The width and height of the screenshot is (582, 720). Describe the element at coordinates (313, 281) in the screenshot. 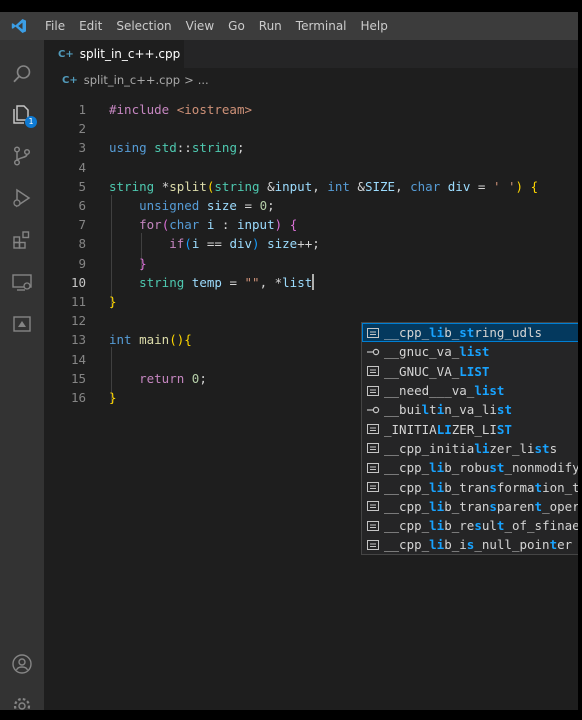

I see `text-cursor` at that location.